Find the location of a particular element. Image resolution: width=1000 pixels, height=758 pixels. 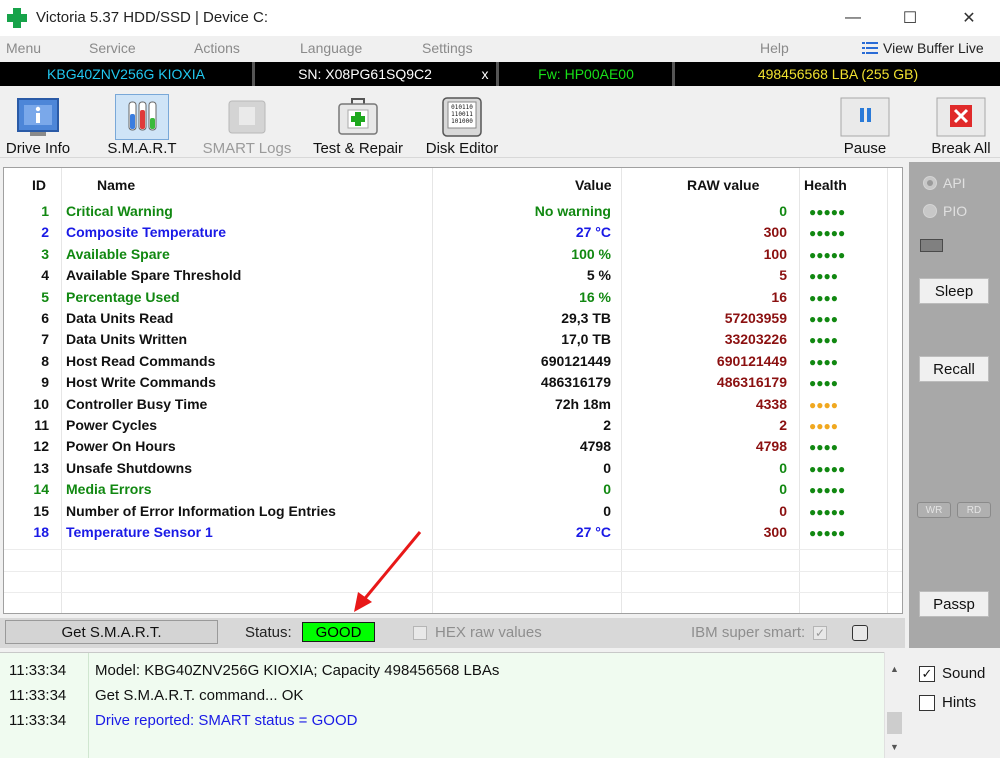

status-badge: GOOD is located at coordinates (338, 632).